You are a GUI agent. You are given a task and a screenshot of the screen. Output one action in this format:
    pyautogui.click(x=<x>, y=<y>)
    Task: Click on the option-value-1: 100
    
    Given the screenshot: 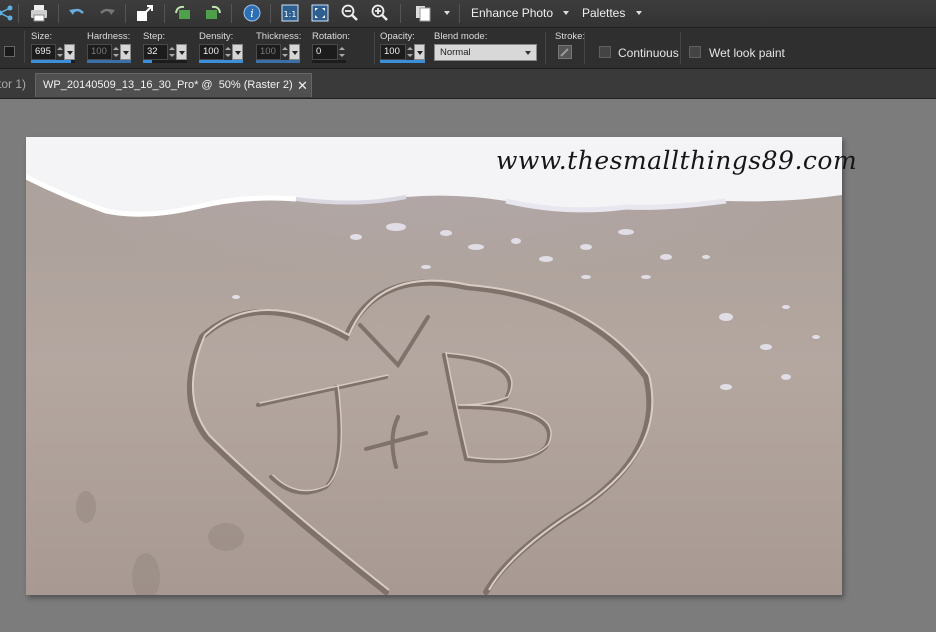 What is the action you would take?
    pyautogui.click(x=99, y=52)
    